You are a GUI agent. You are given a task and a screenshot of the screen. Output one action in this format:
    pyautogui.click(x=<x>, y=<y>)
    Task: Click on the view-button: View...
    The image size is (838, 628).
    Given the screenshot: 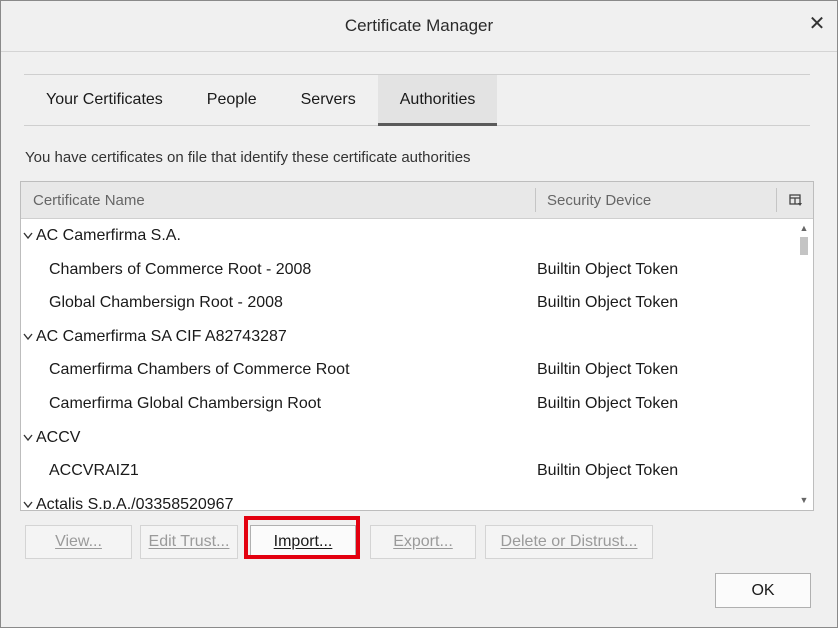 What is the action you would take?
    pyautogui.click(x=78, y=542)
    